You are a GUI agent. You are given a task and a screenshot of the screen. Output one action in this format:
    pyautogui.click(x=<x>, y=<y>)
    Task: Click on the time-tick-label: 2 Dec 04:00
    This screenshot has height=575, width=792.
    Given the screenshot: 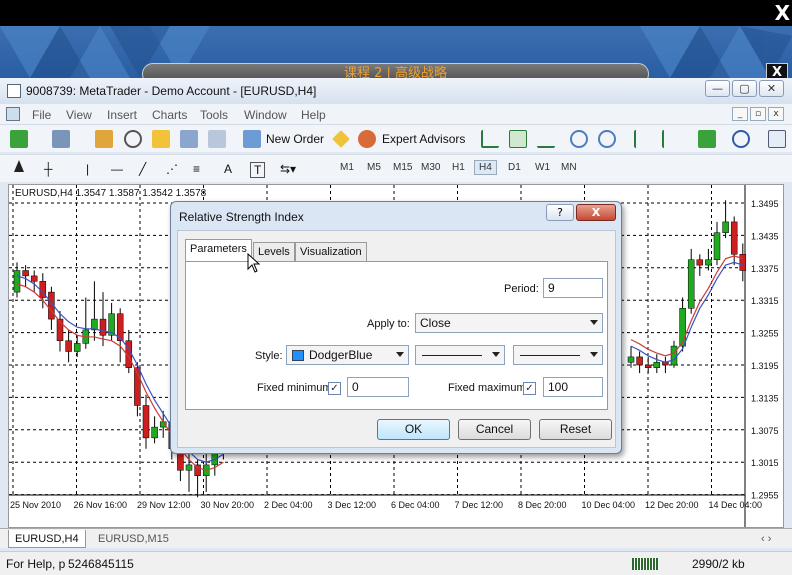 What is the action you would take?
    pyautogui.click(x=288, y=505)
    